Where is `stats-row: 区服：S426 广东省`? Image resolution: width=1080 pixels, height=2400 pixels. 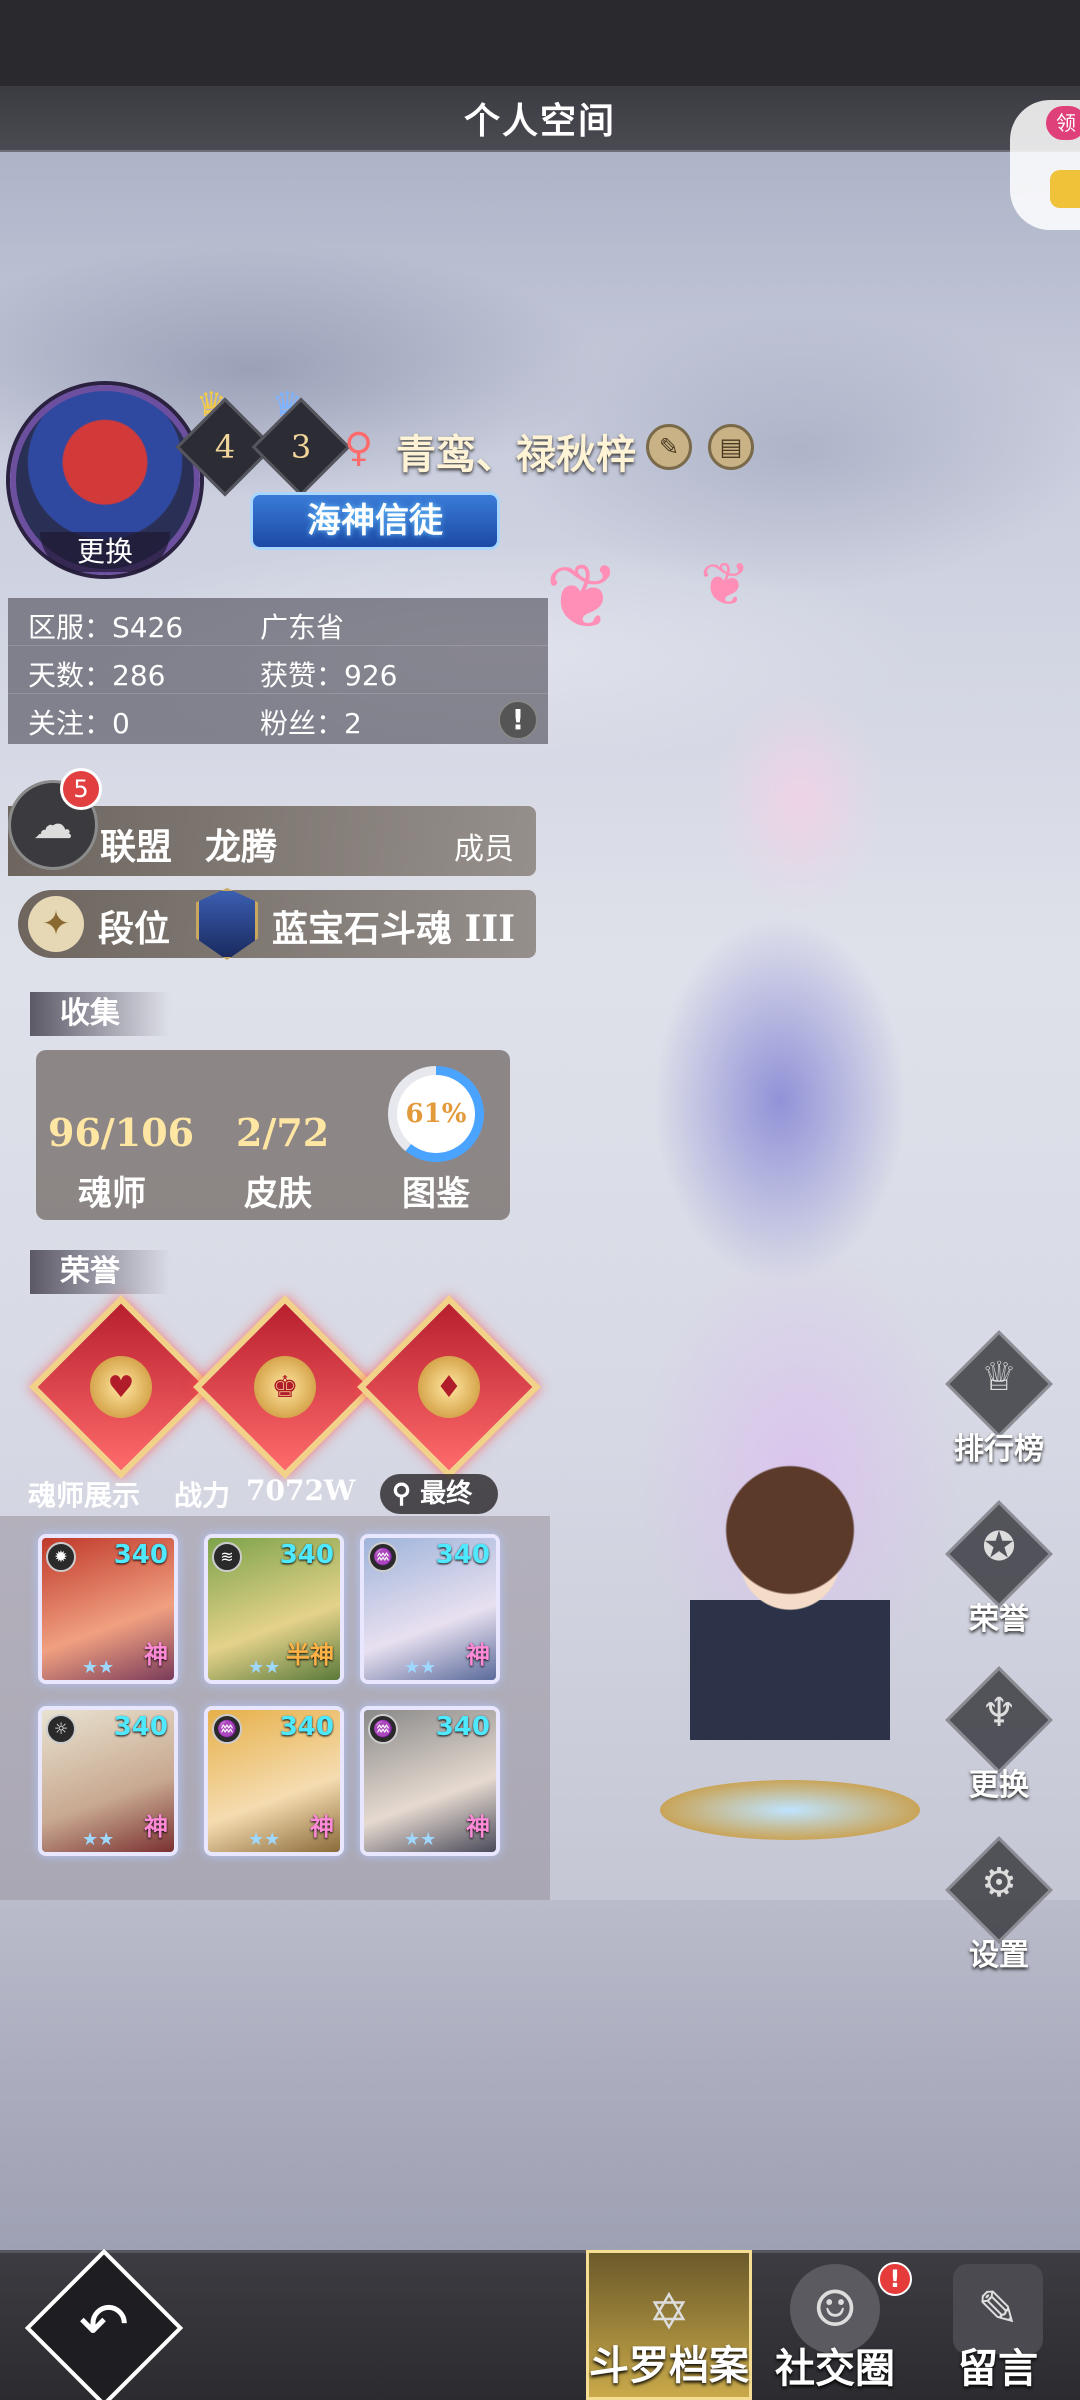
stats-row: 区服：S426 广东省 is located at coordinates (278, 622).